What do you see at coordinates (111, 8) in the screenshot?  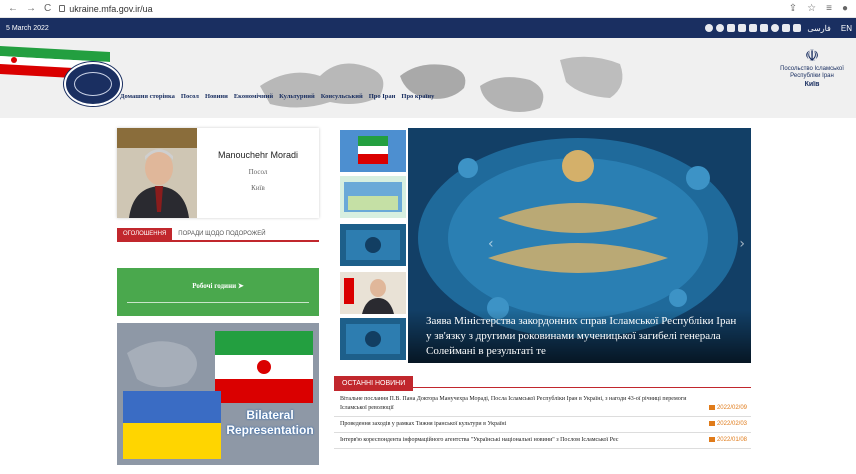 I see `url-text: ukraine.mfa.gov.ir/ua` at bounding box center [111, 8].